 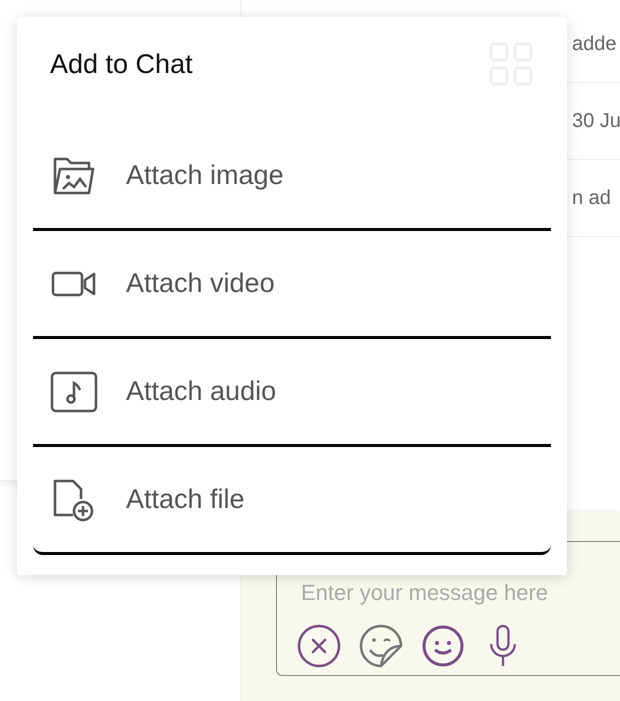 What do you see at coordinates (596, 121) in the screenshot?
I see `message-preview: 30 Ju` at bounding box center [596, 121].